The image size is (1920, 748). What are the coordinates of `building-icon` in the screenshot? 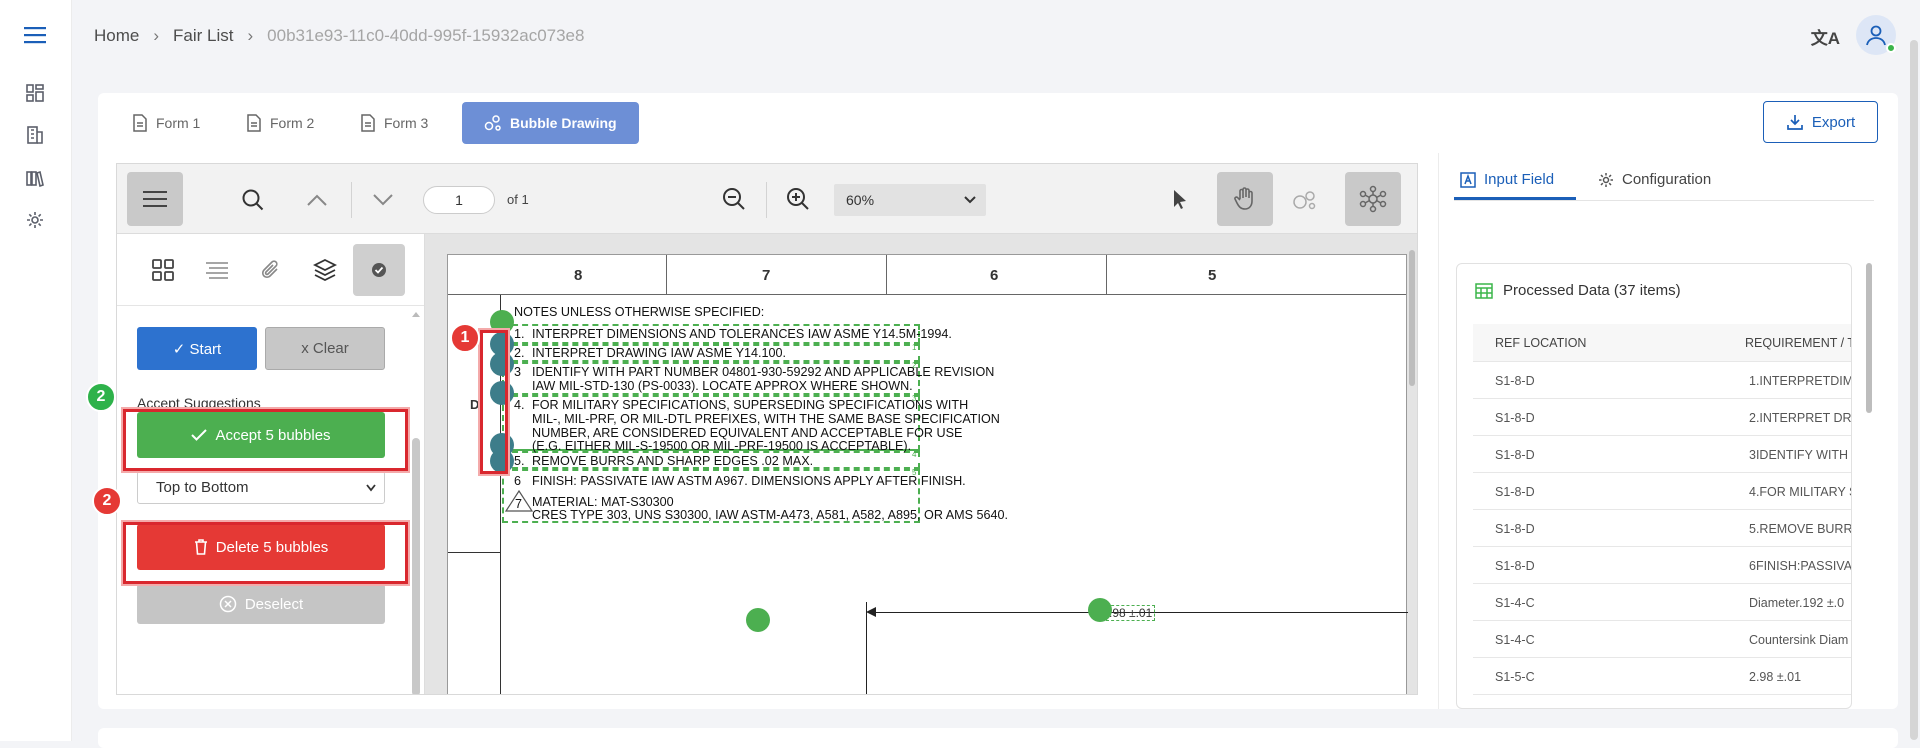 It's located at (35, 135).